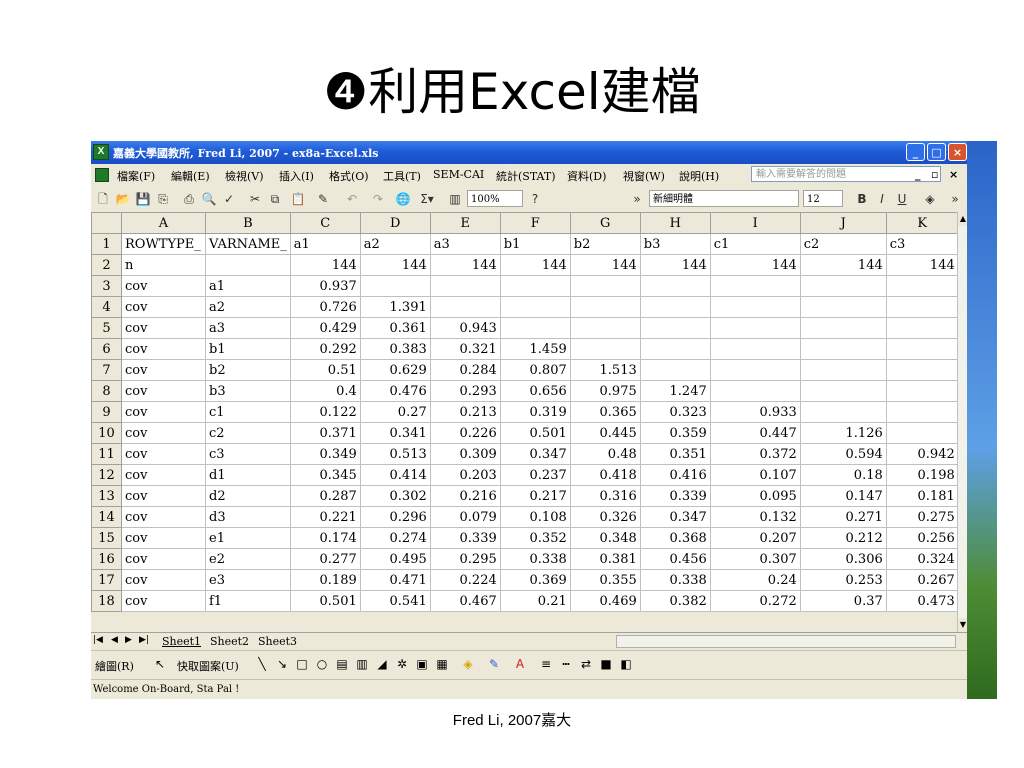 The width and height of the screenshot is (1024, 768). What do you see at coordinates (209, 199) in the screenshot?
I see `print-preview-icon: 🔍` at bounding box center [209, 199].